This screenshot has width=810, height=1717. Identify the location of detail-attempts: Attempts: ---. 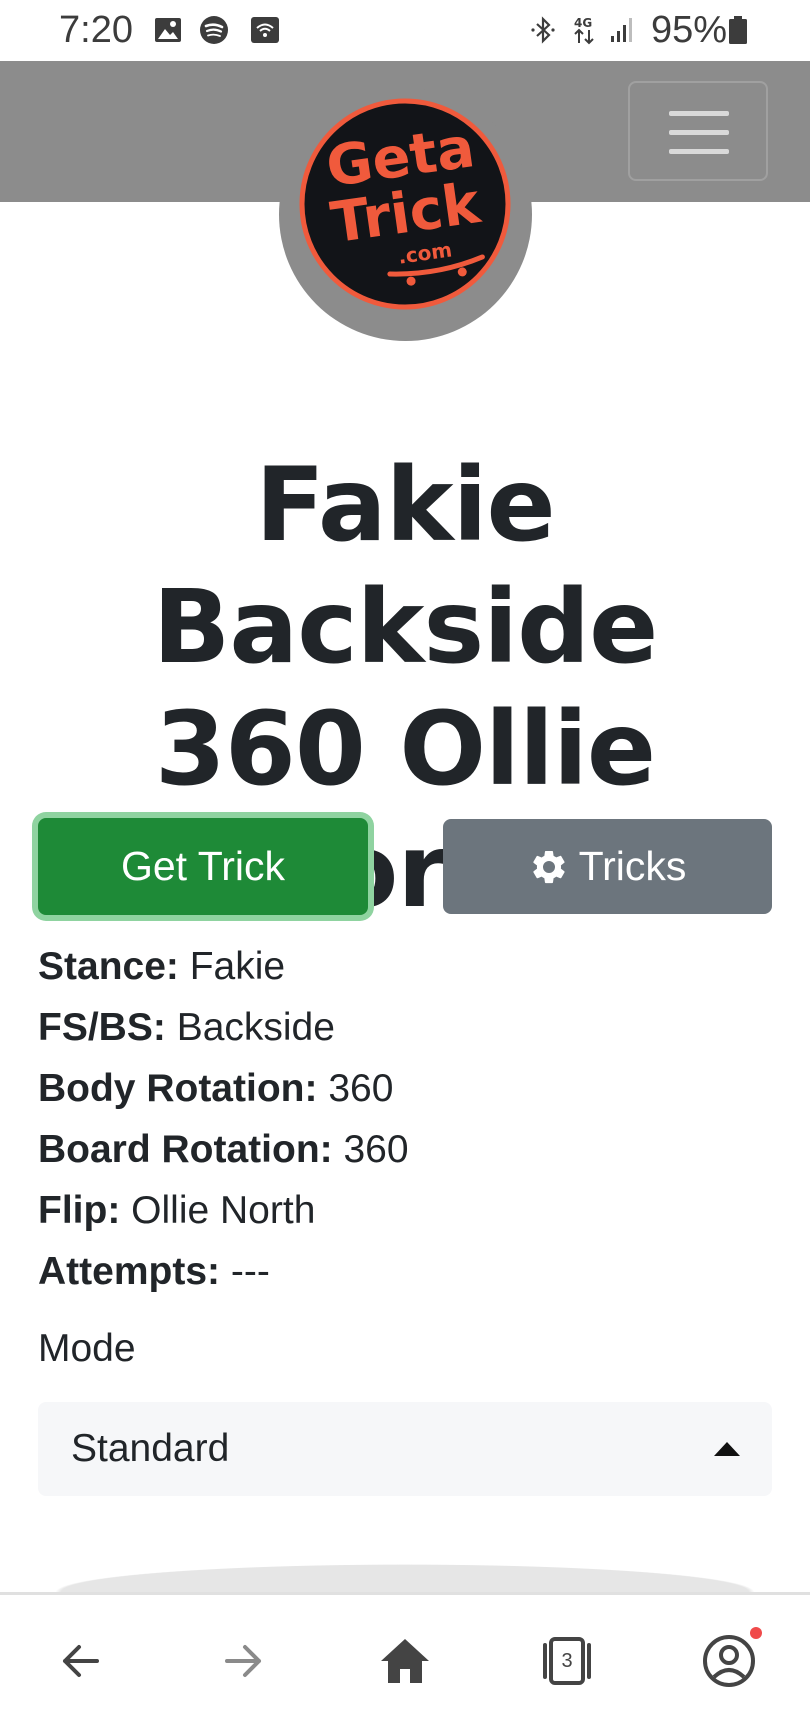
(223, 1271).